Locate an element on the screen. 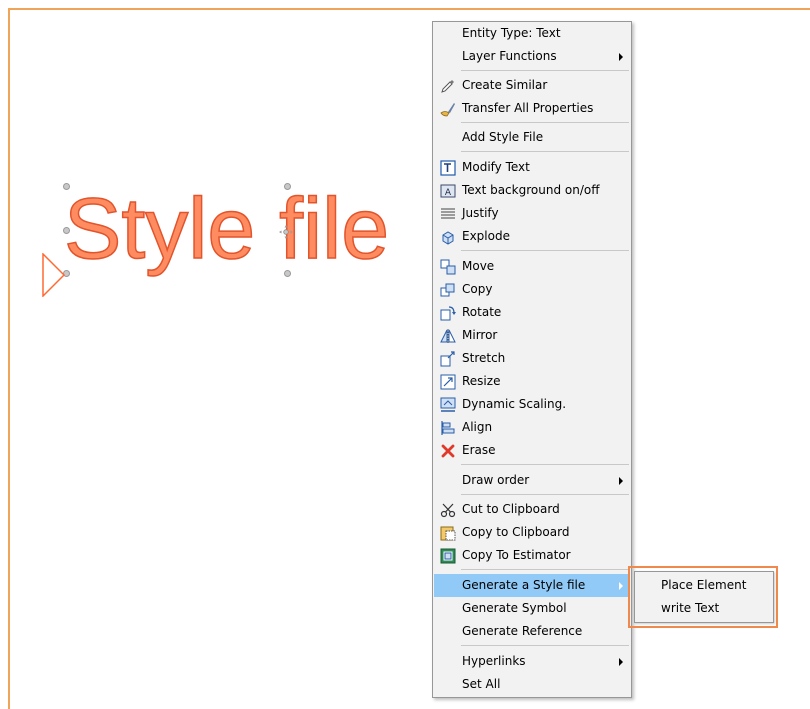 The height and width of the screenshot is (709, 810). menu-item-label: Draw order is located at coordinates (496, 480).